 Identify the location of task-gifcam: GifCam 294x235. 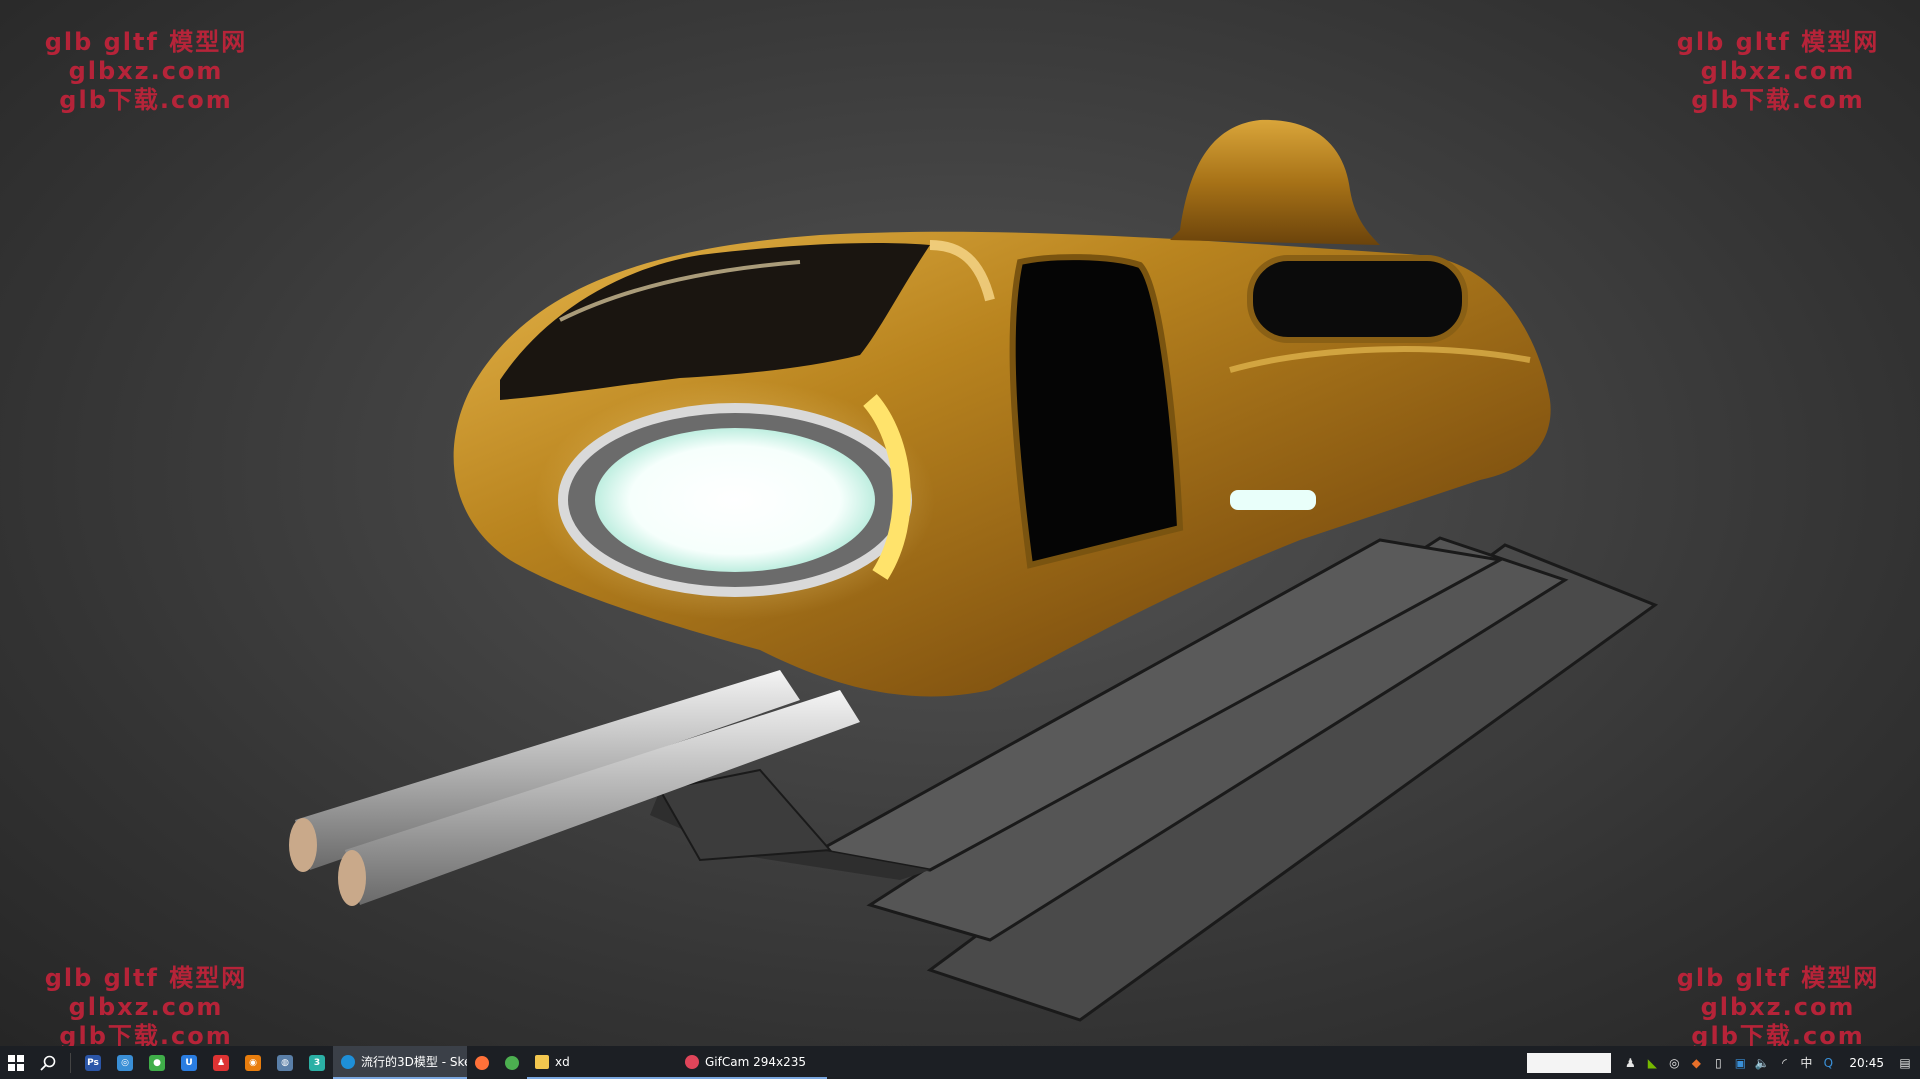
(752, 1062).